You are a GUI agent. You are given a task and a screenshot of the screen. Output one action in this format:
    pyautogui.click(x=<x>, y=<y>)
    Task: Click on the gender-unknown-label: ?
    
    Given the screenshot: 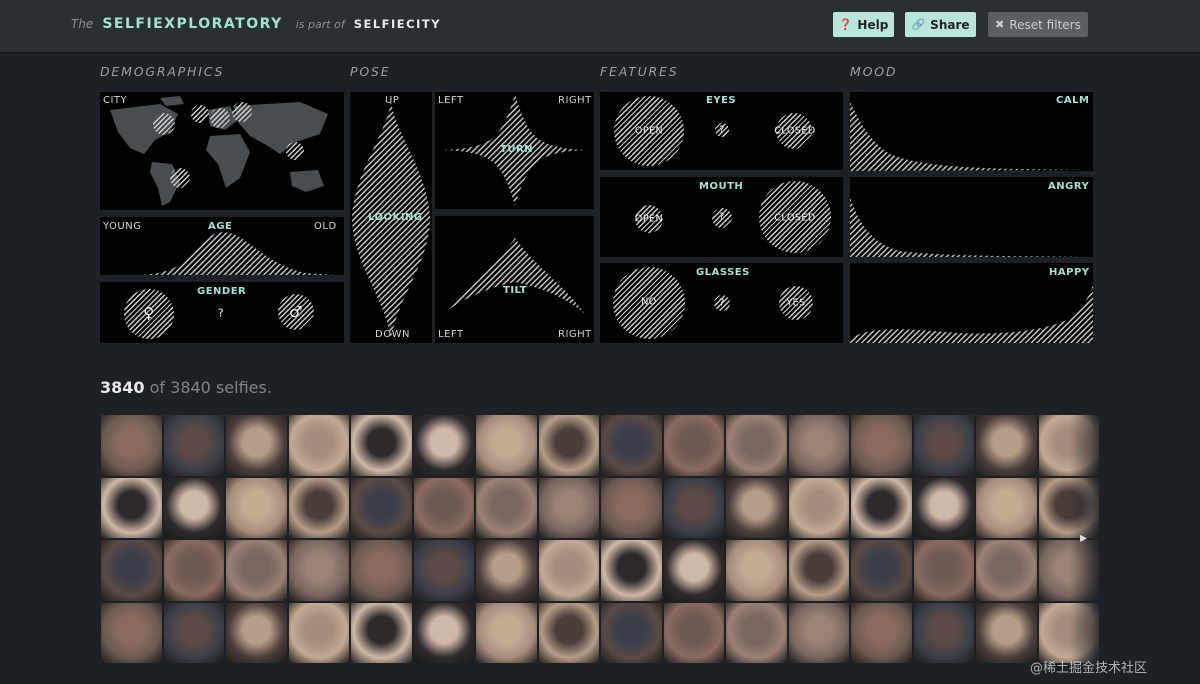 What is the action you would take?
    pyautogui.click(x=221, y=313)
    